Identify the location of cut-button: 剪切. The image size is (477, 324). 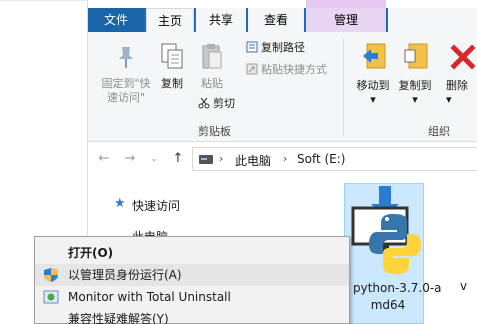
(216, 104).